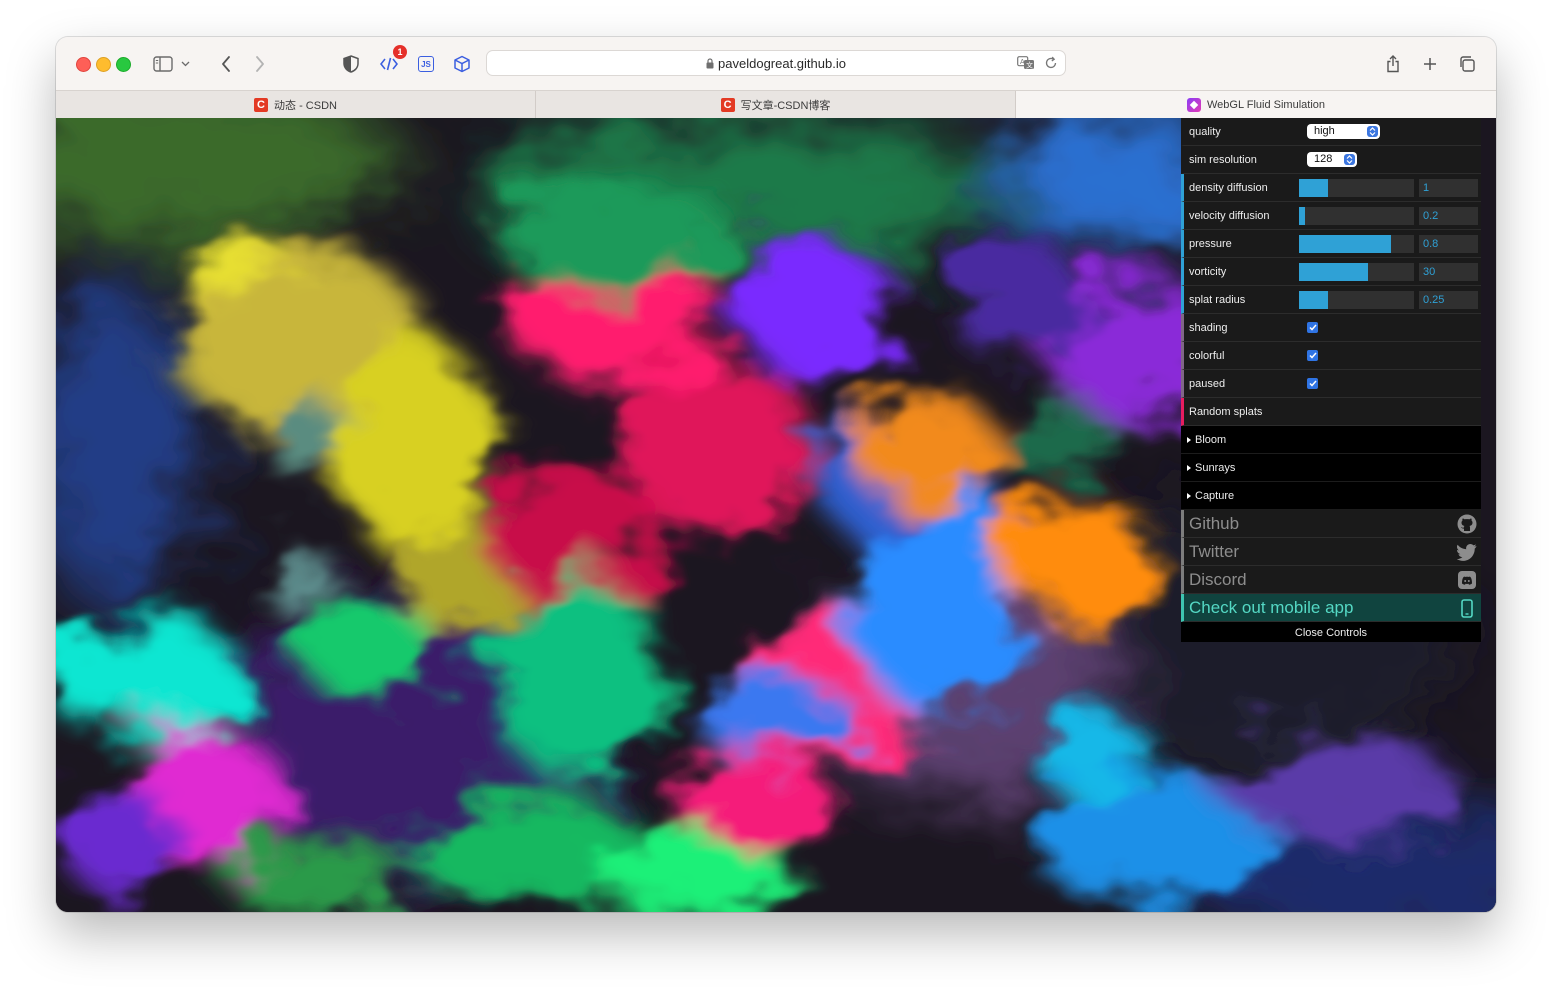 This screenshot has height=987, width=1552. I want to click on tab-title: 写文章-CSDN博客, so click(785, 105).